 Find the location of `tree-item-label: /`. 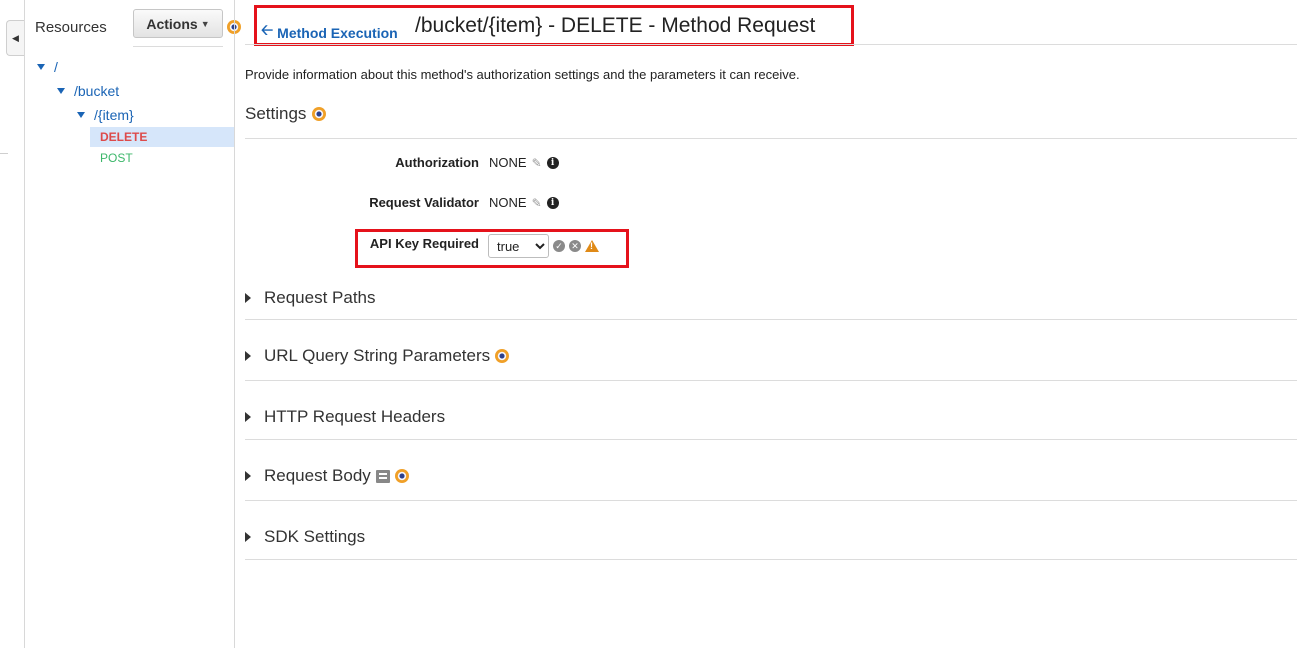

tree-item-label: / is located at coordinates (56, 67).